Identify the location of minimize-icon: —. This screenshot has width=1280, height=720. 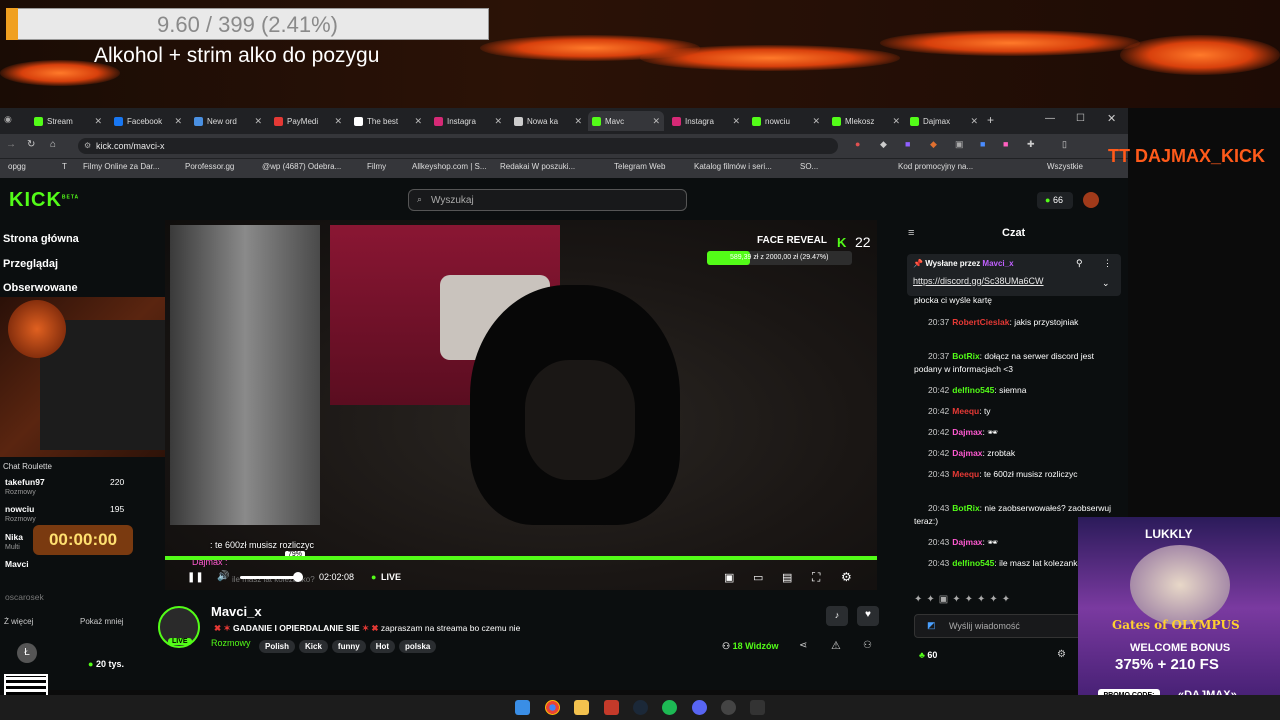
(1050, 118).